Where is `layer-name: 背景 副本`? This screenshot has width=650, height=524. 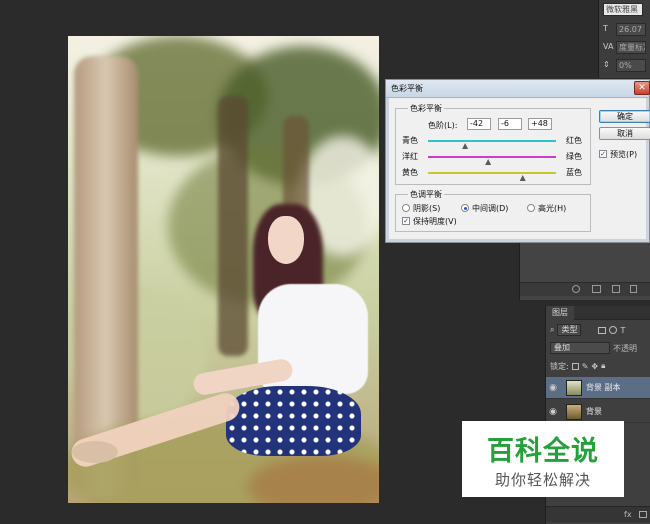 layer-name: 背景 副本 is located at coordinates (603, 387).